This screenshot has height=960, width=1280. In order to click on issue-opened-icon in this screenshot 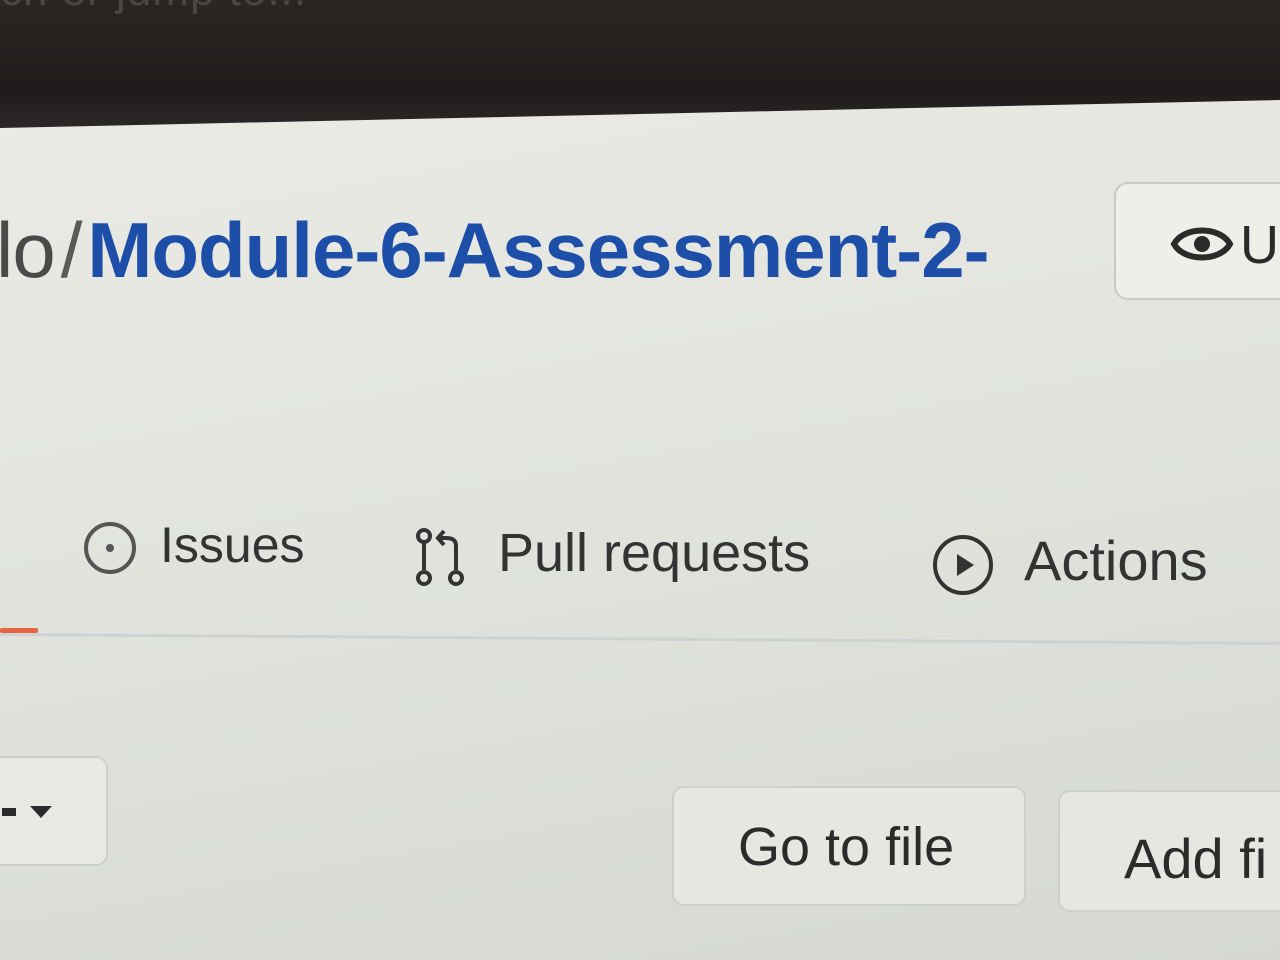, I will do `click(110, 548)`.